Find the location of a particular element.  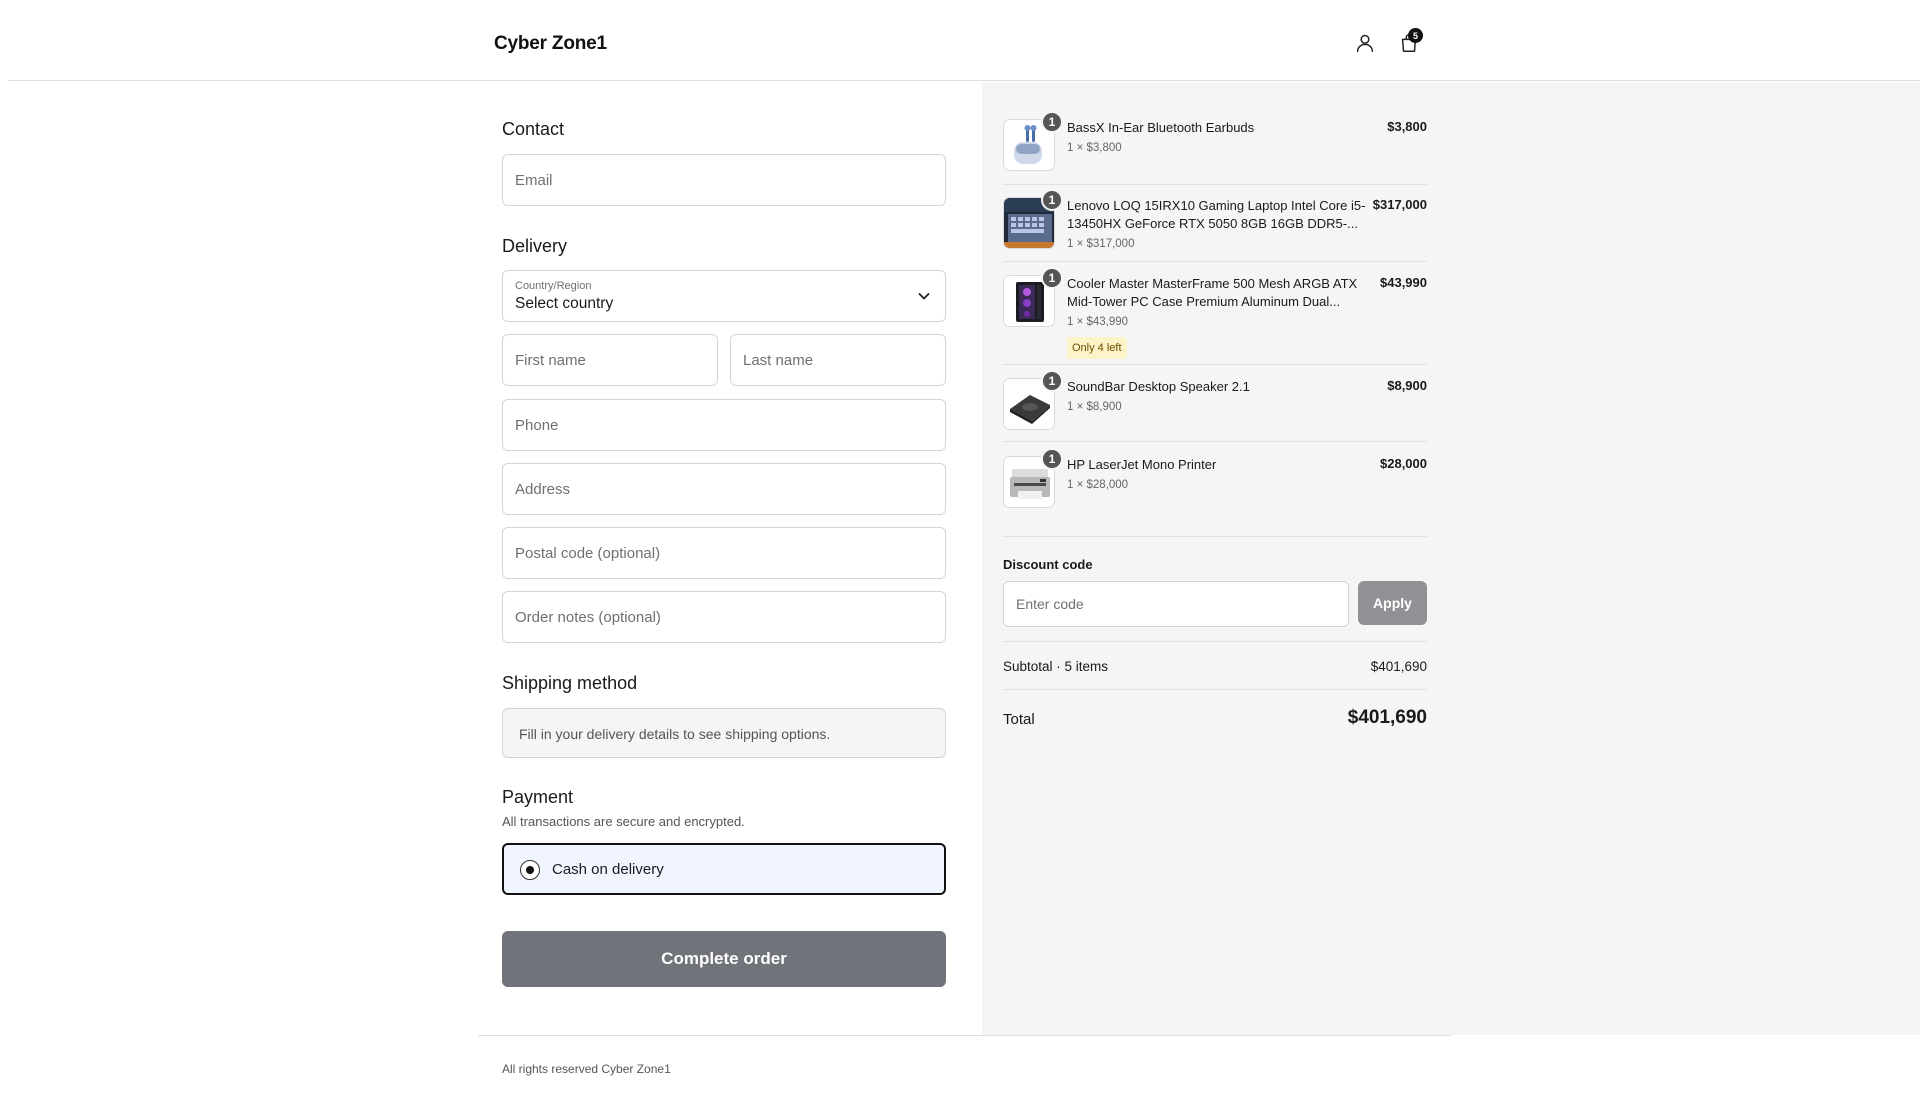

item-name: HP LaserJet Mono Printer is located at coordinates (1142, 464).